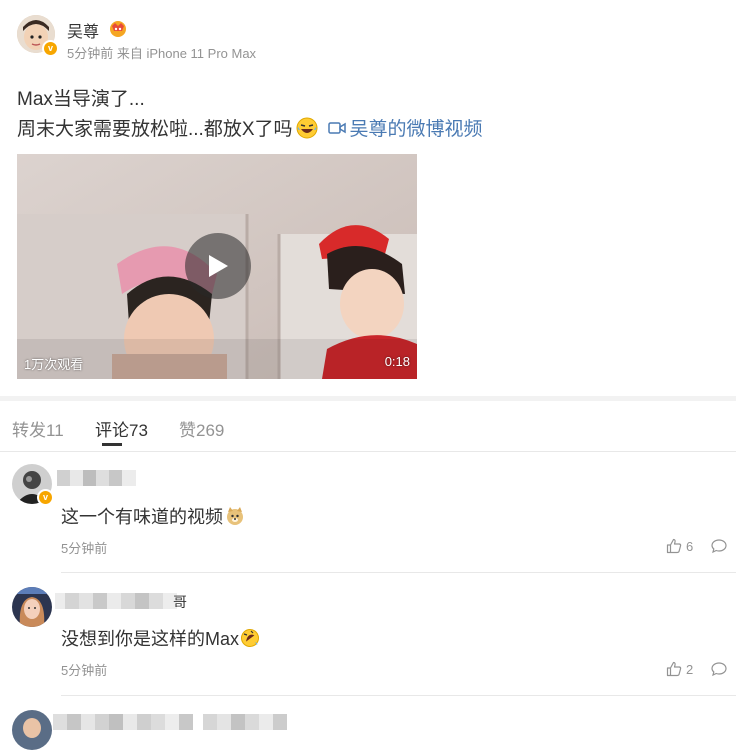 The image size is (746, 750). I want to click on comment-text: 这一个有味道的视频, so click(153, 516).